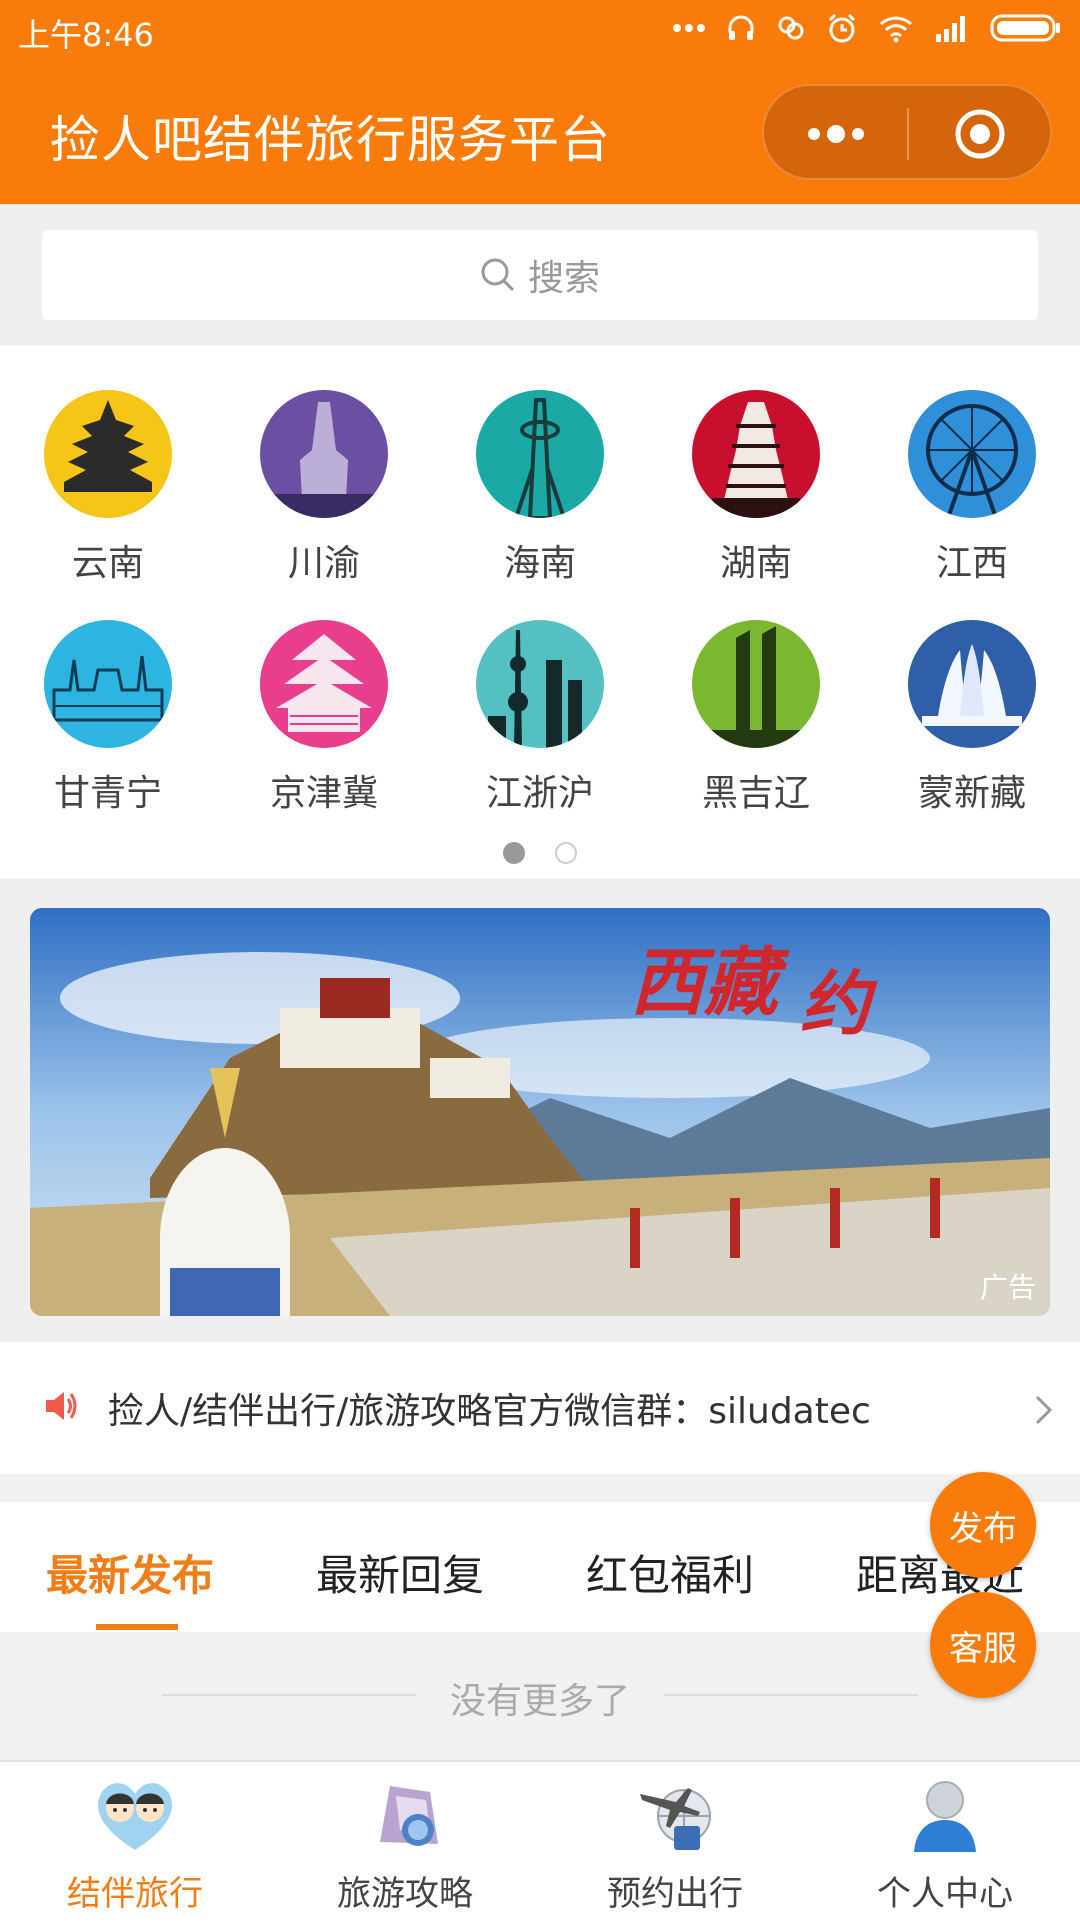 Image resolution: width=1080 pixels, height=1922 pixels. Describe the element at coordinates (675, 1894) in the screenshot. I see `nav-label: 预约出行` at that location.